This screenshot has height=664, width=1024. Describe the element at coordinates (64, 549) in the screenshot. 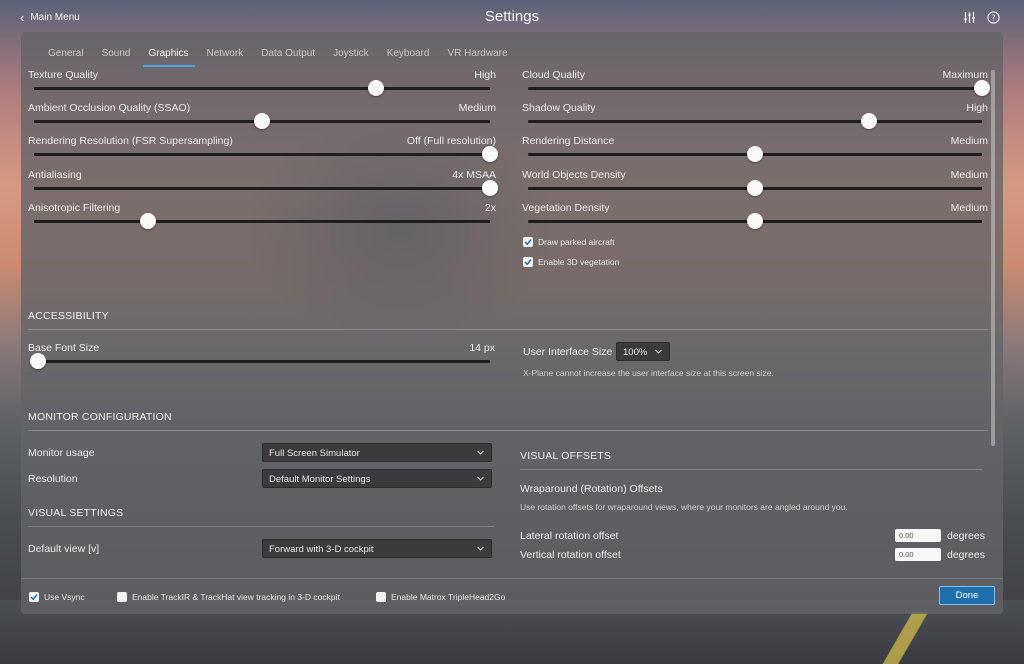

I see `default-view-label: Default view [v]` at that location.